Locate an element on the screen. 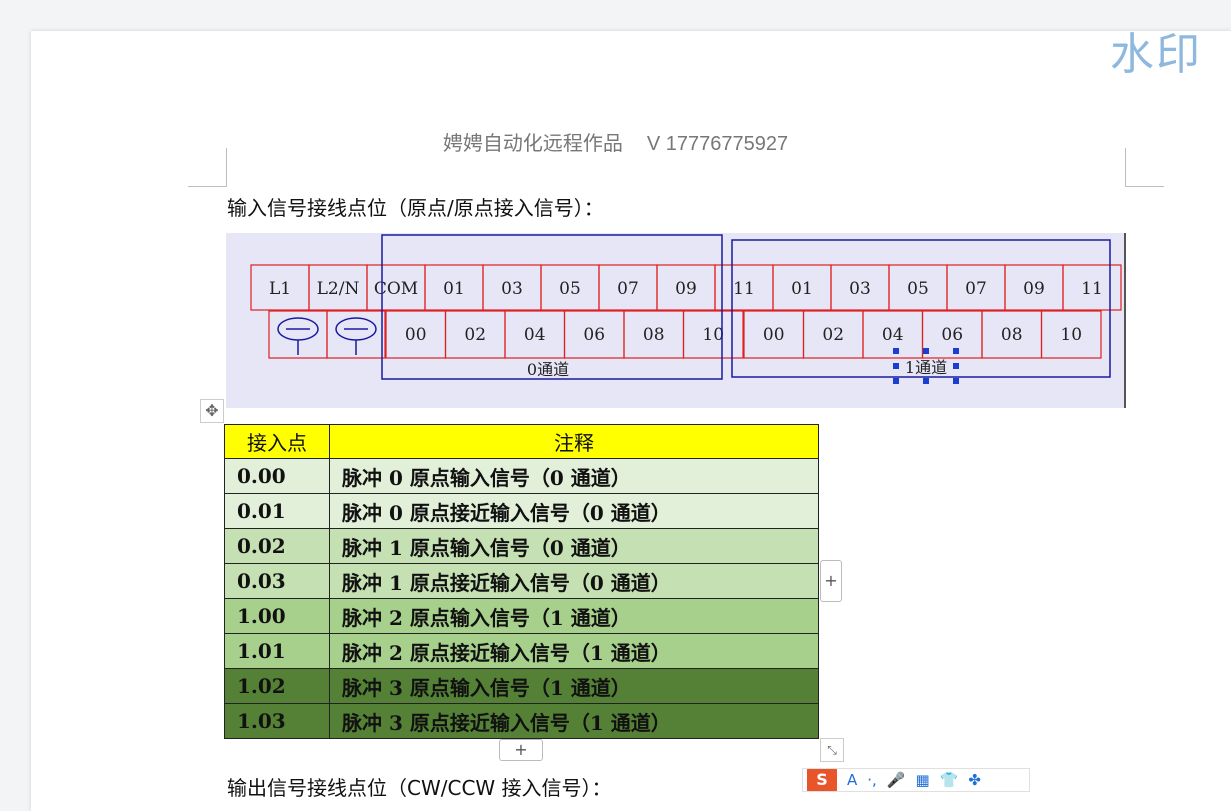 The image size is (1231, 811). cell-point: 0.01 is located at coordinates (277, 511).